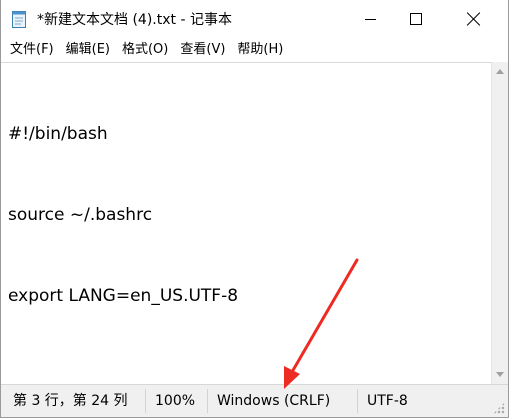 The image size is (509, 418). Describe the element at coordinates (134, 20) in the screenshot. I see `window-title: *新建文本文档 (4).txt - 记事本` at that location.